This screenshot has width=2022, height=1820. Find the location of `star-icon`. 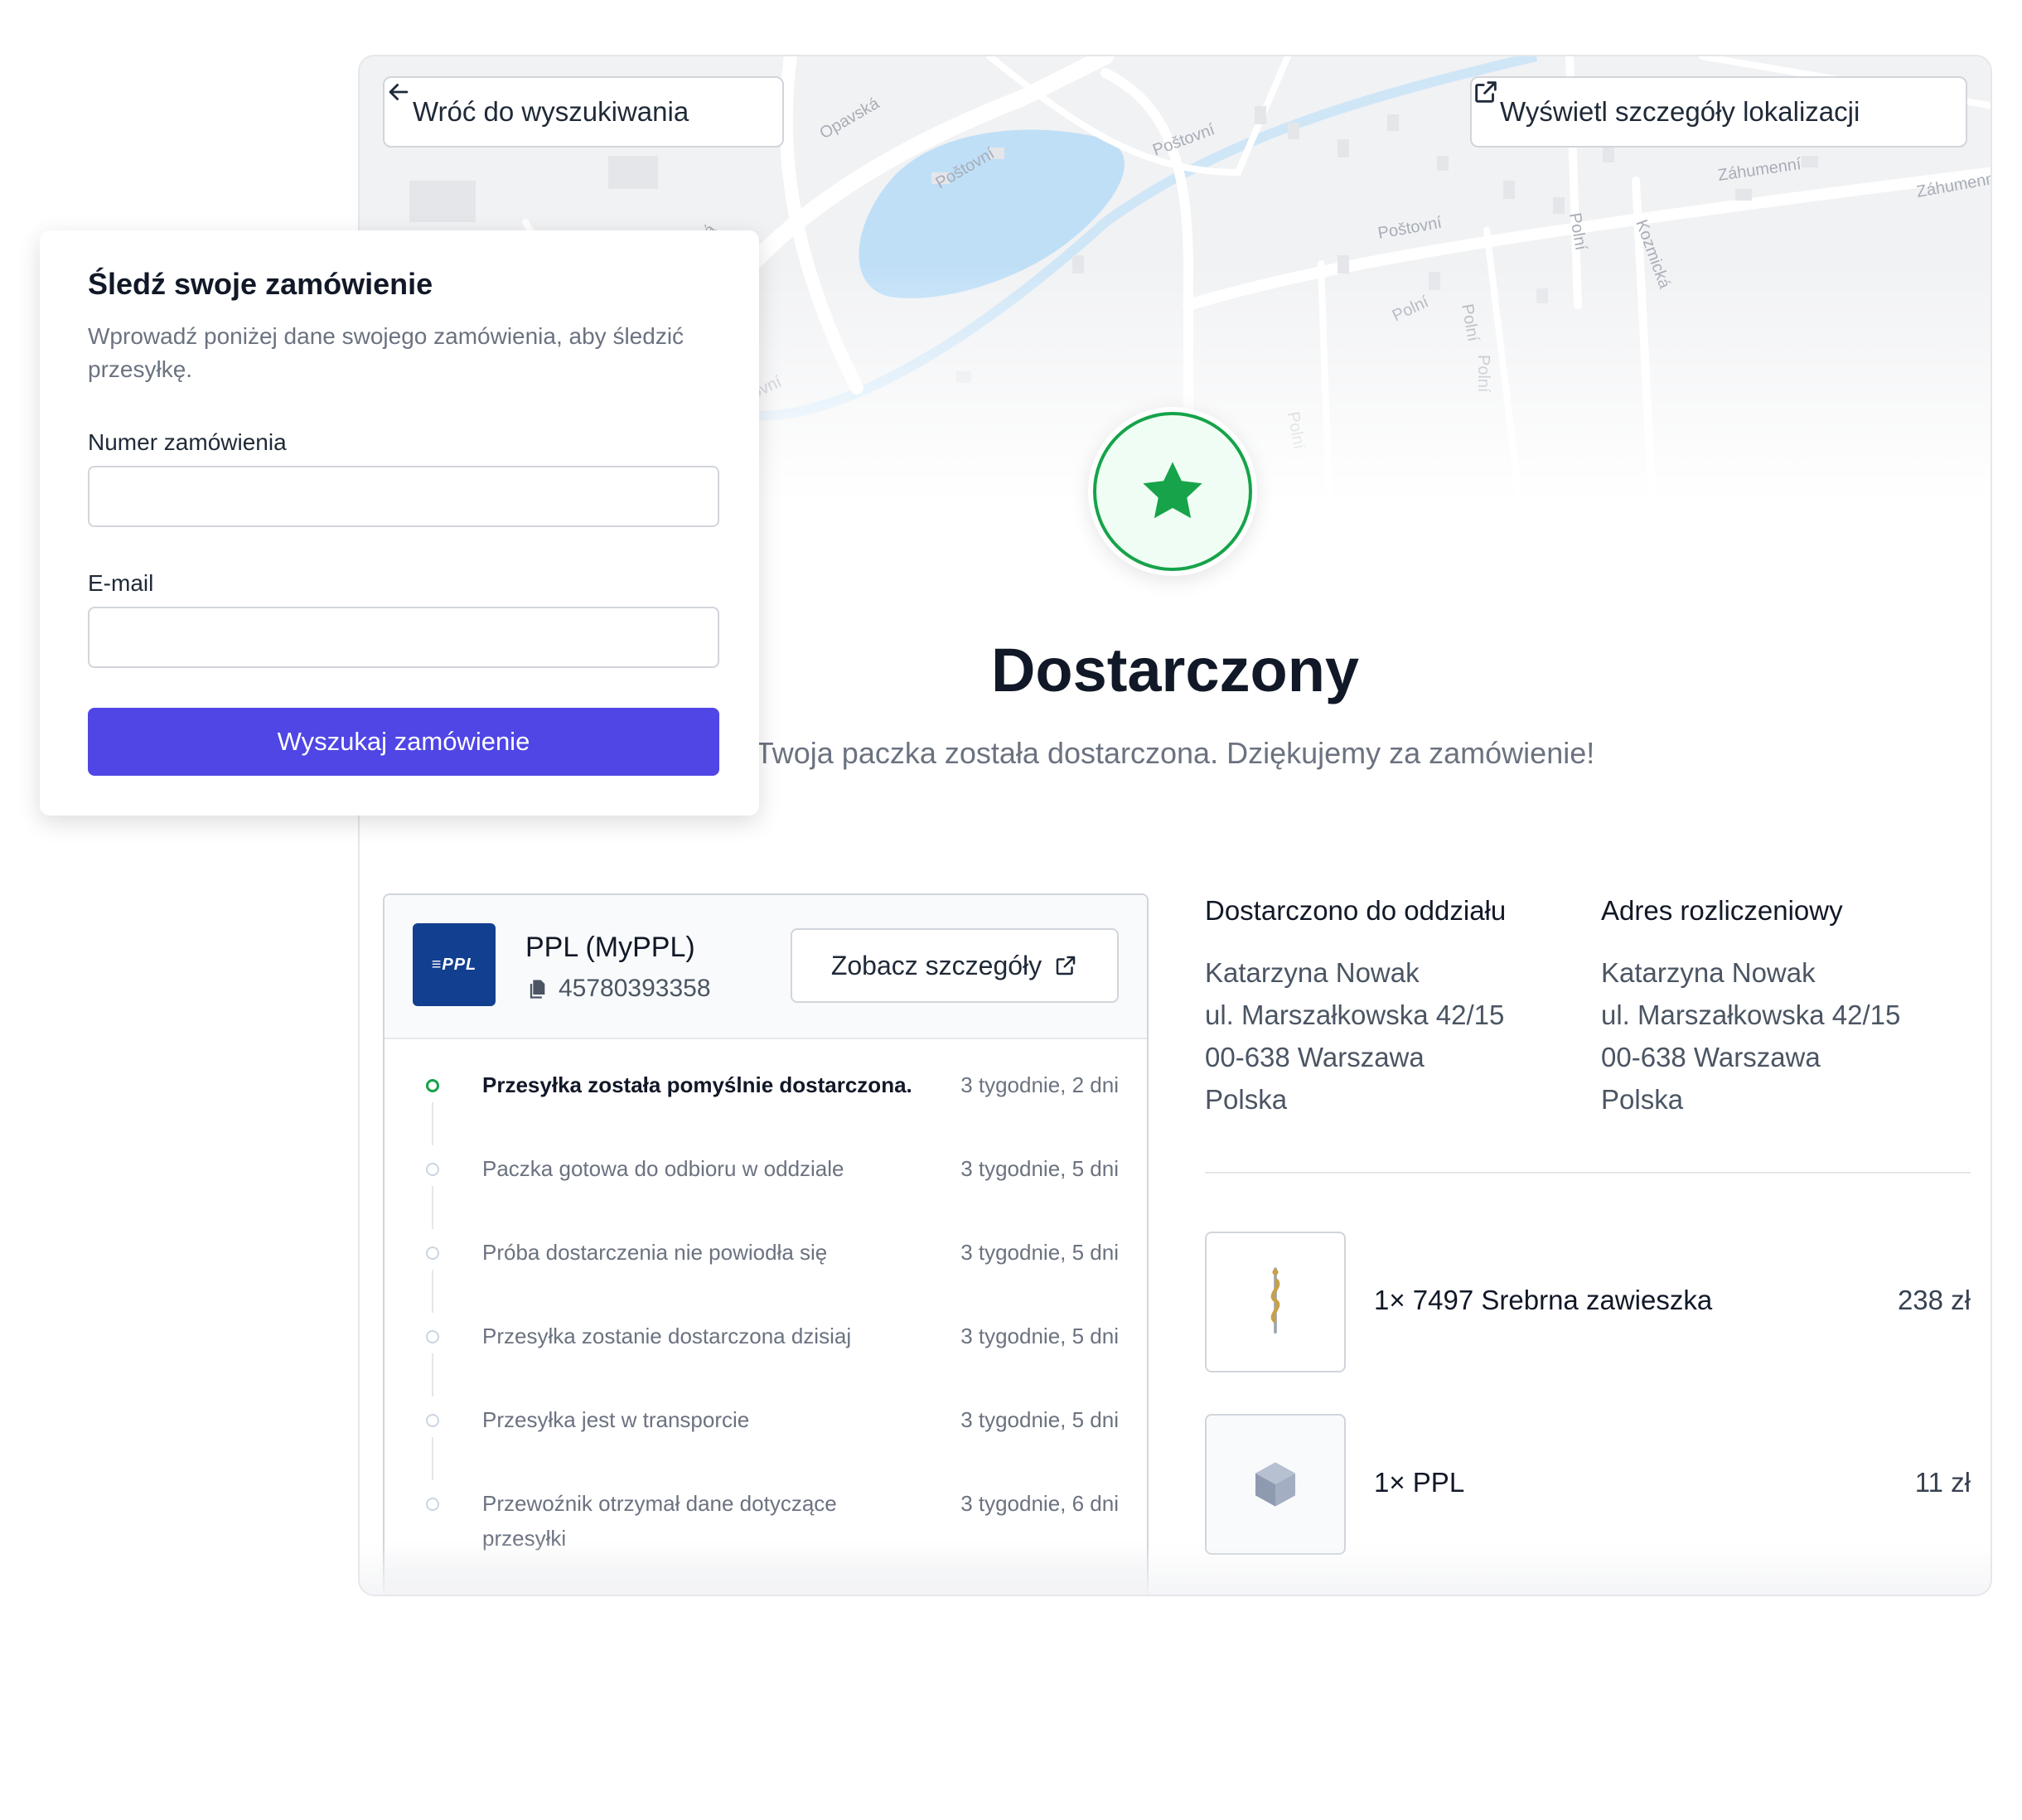

star-icon is located at coordinates (1172, 491).